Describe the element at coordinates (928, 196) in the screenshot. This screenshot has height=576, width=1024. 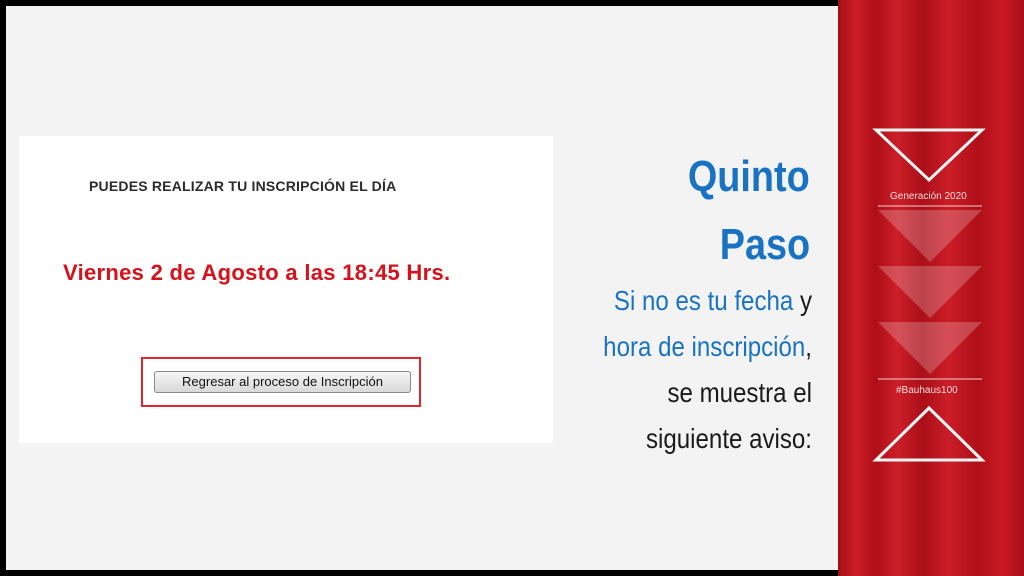
I see `generation-tag: Generación 2020` at that location.